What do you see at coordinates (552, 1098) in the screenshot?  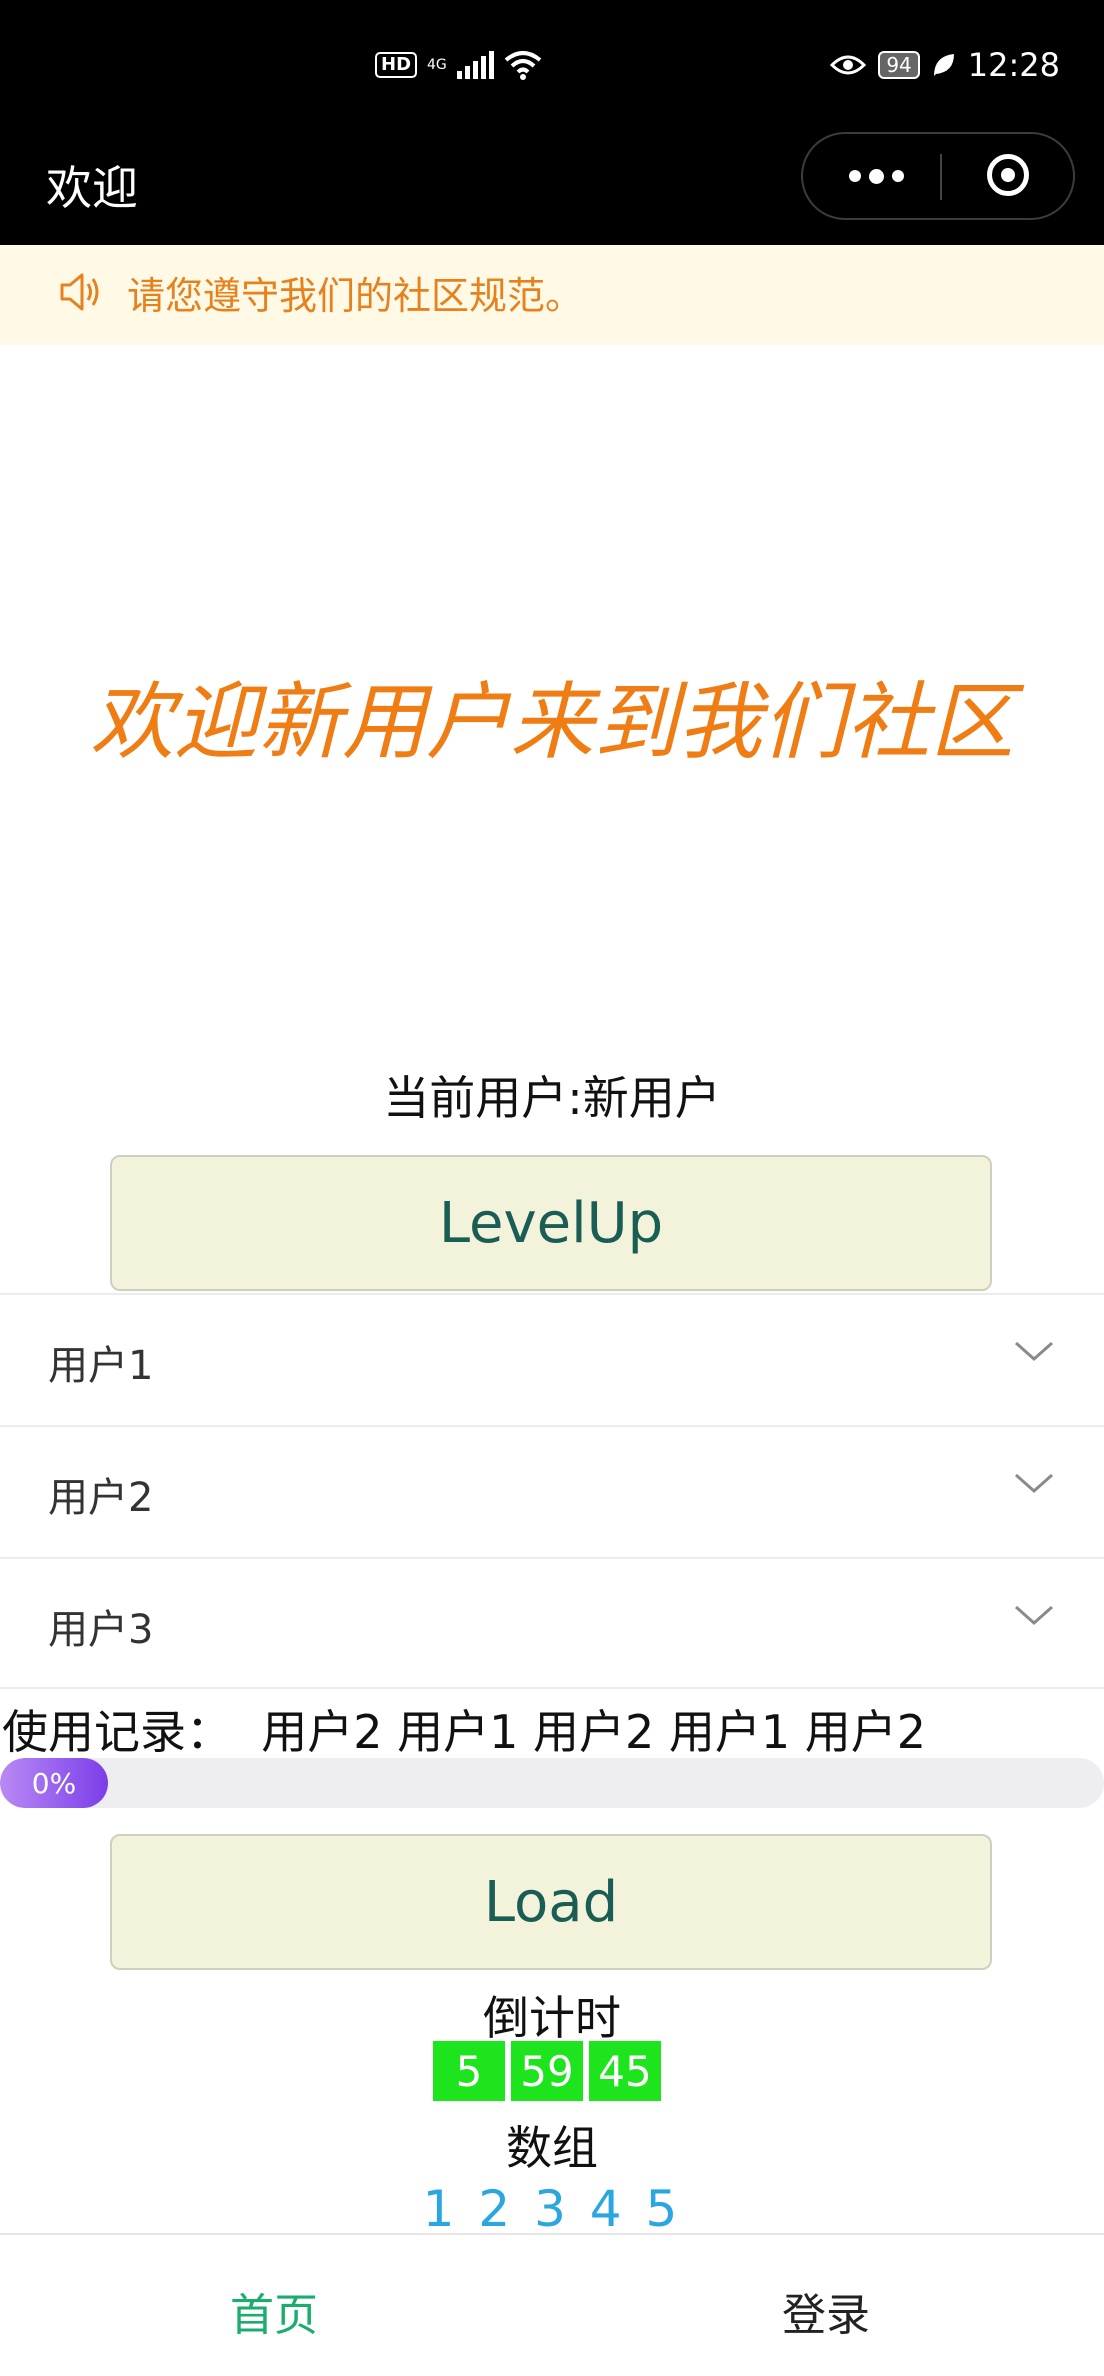 I see `current-user-text: 当前用户:新用户` at bounding box center [552, 1098].